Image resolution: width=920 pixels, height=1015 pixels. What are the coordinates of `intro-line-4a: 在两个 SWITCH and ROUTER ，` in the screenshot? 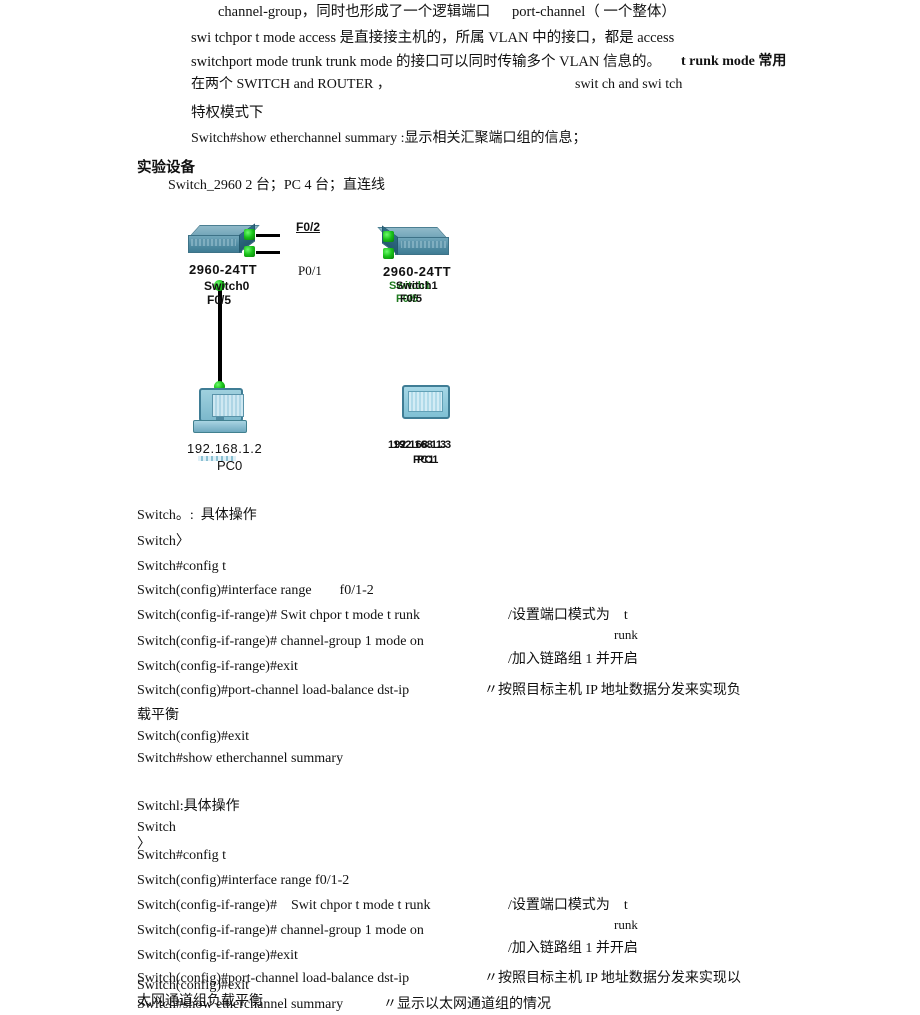 It's located at (291, 84).